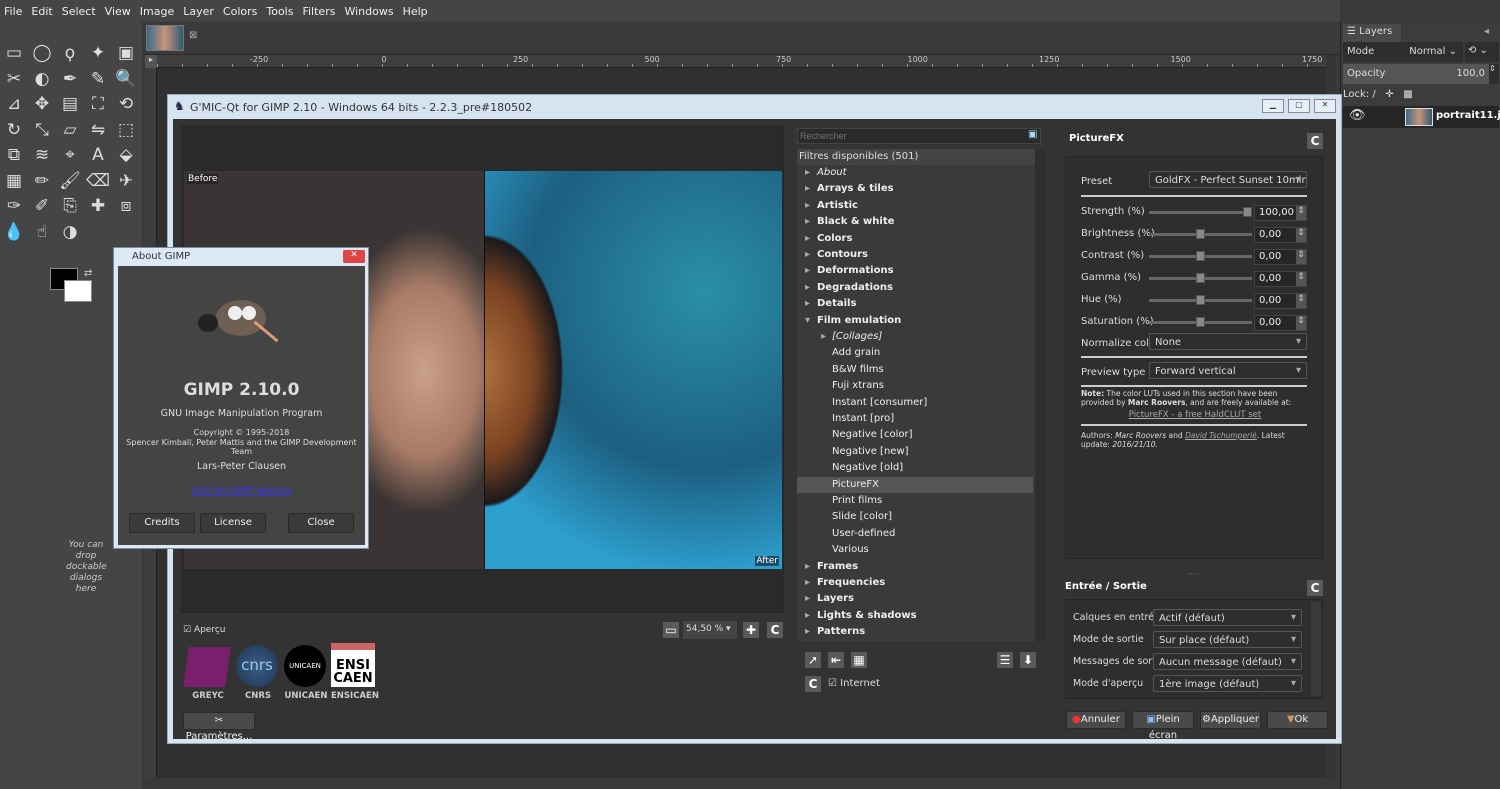 This screenshot has width=1500, height=789. What do you see at coordinates (915, 222) in the screenshot?
I see `filter-item: ▸ Black & white` at bounding box center [915, 222].